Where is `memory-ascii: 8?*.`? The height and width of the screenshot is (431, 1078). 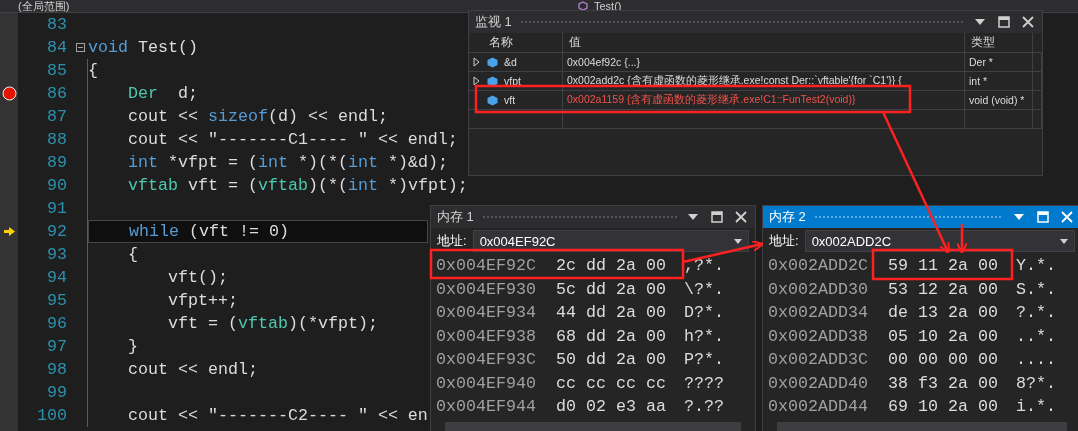
memory-ascii: 8?*. is located at coordinates (1036, 383).